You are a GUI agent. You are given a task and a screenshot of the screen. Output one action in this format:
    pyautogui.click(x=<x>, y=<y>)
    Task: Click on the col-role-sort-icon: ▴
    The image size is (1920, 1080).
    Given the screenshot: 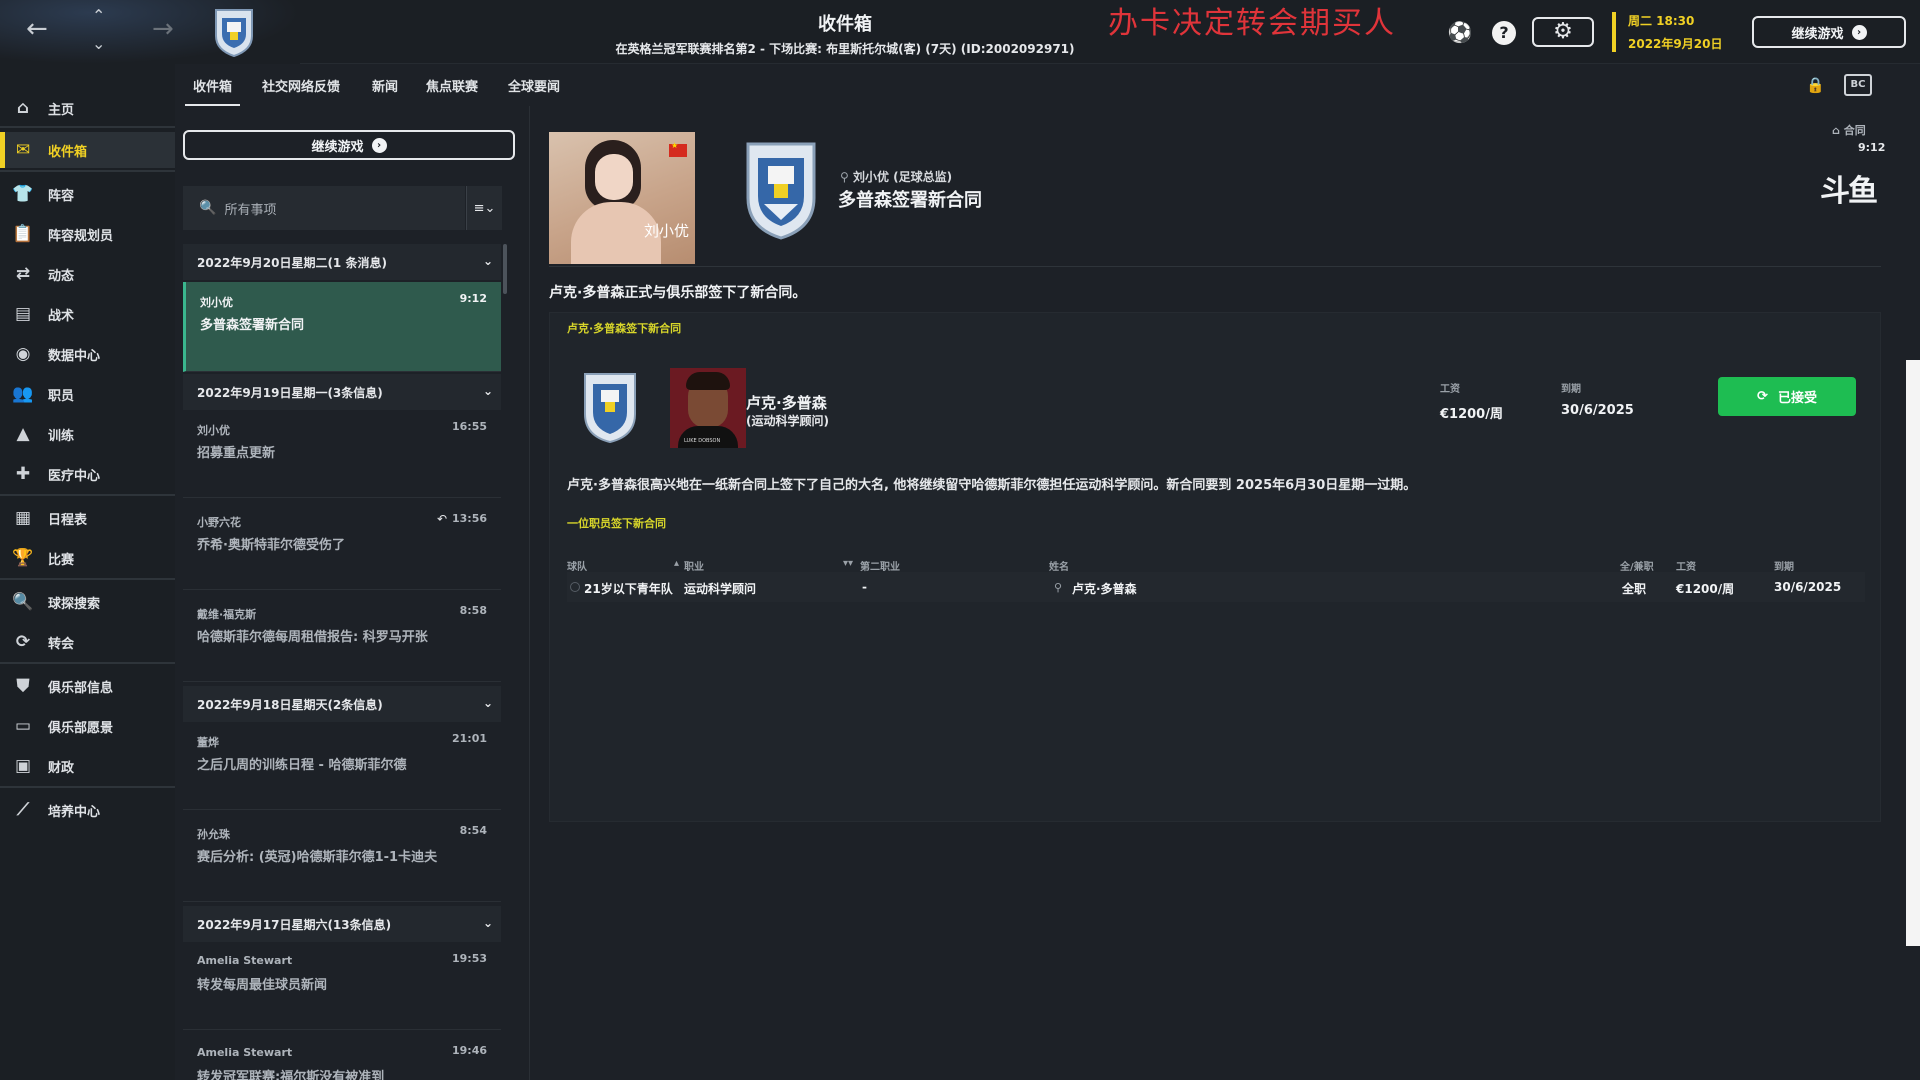 What is the action you would take?
    pyautogui.click(x=676, y=563)
    